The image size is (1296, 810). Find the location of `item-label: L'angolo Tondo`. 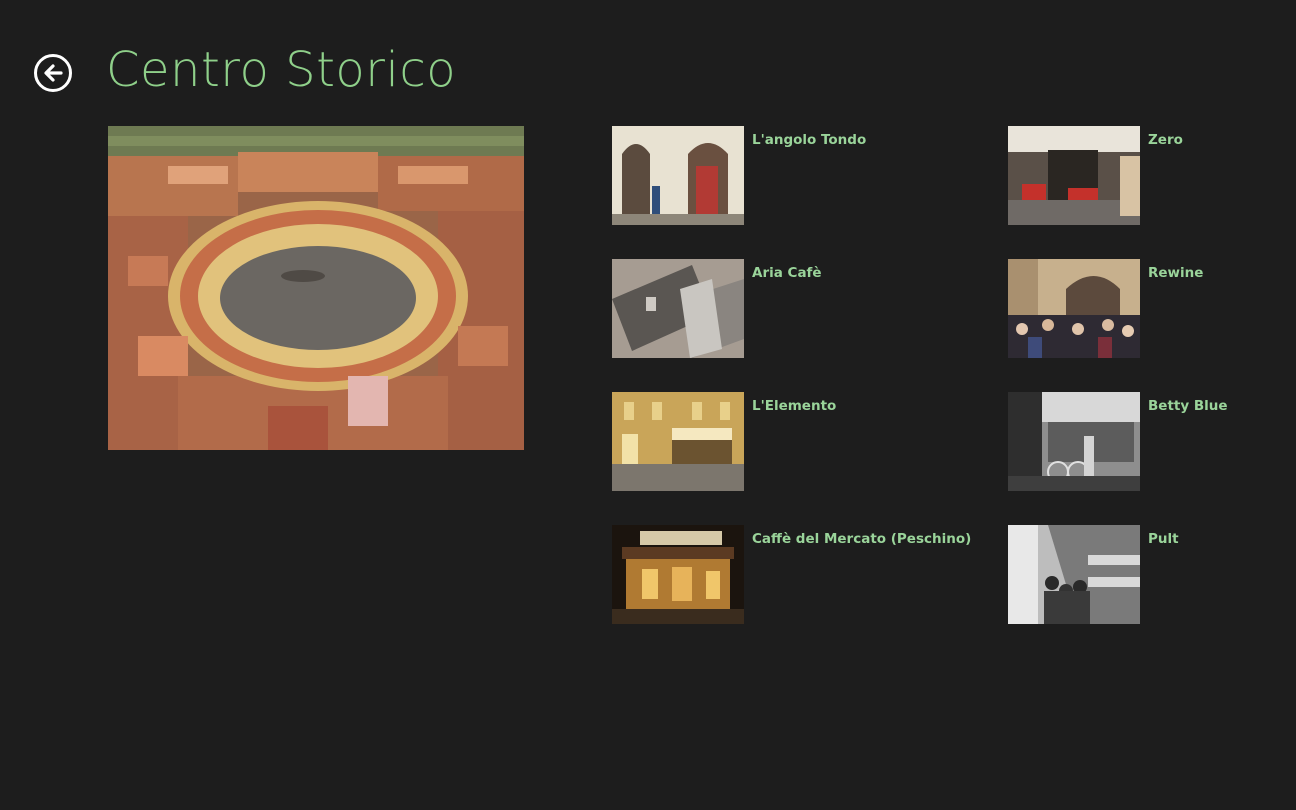

item-label: L'angolo Tondo is located at coordinates (809, 140).